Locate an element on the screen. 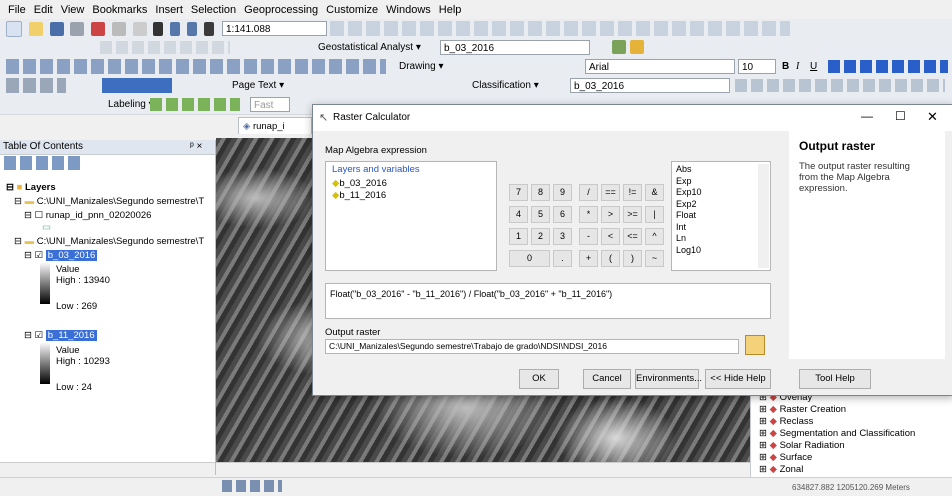 Image resolution: width=952 pixels, height=496 pixels. calc-button-6: 6 is located at coordinates (562, 214).